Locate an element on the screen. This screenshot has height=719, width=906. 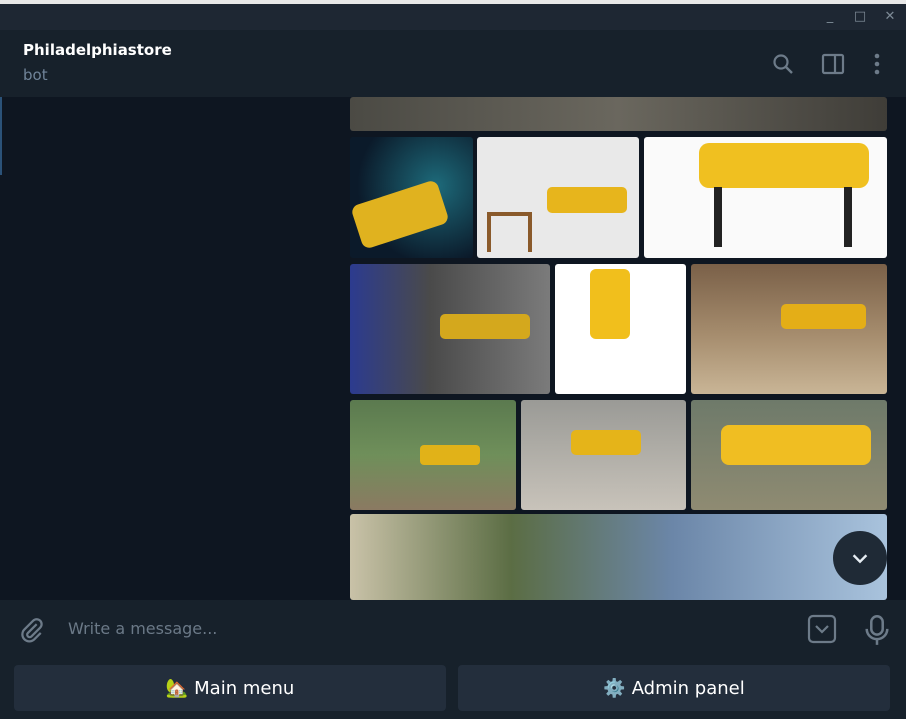
minimize-button: _ is located at coordinates (830, 17).